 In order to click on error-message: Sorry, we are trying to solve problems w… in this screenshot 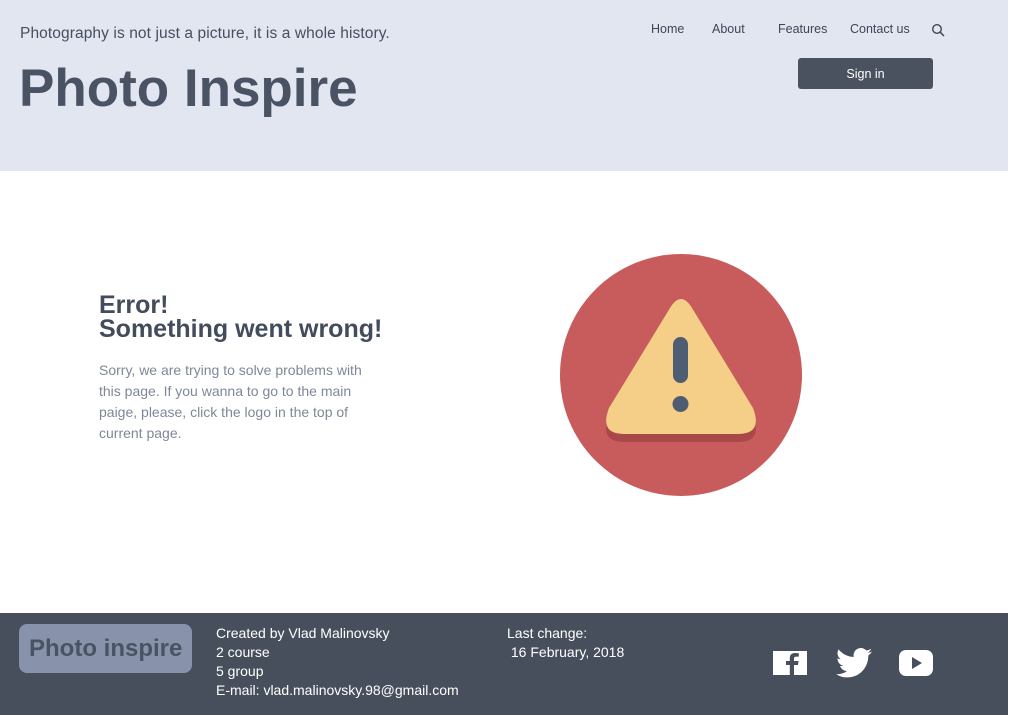, I will do `click(230, 401)`.